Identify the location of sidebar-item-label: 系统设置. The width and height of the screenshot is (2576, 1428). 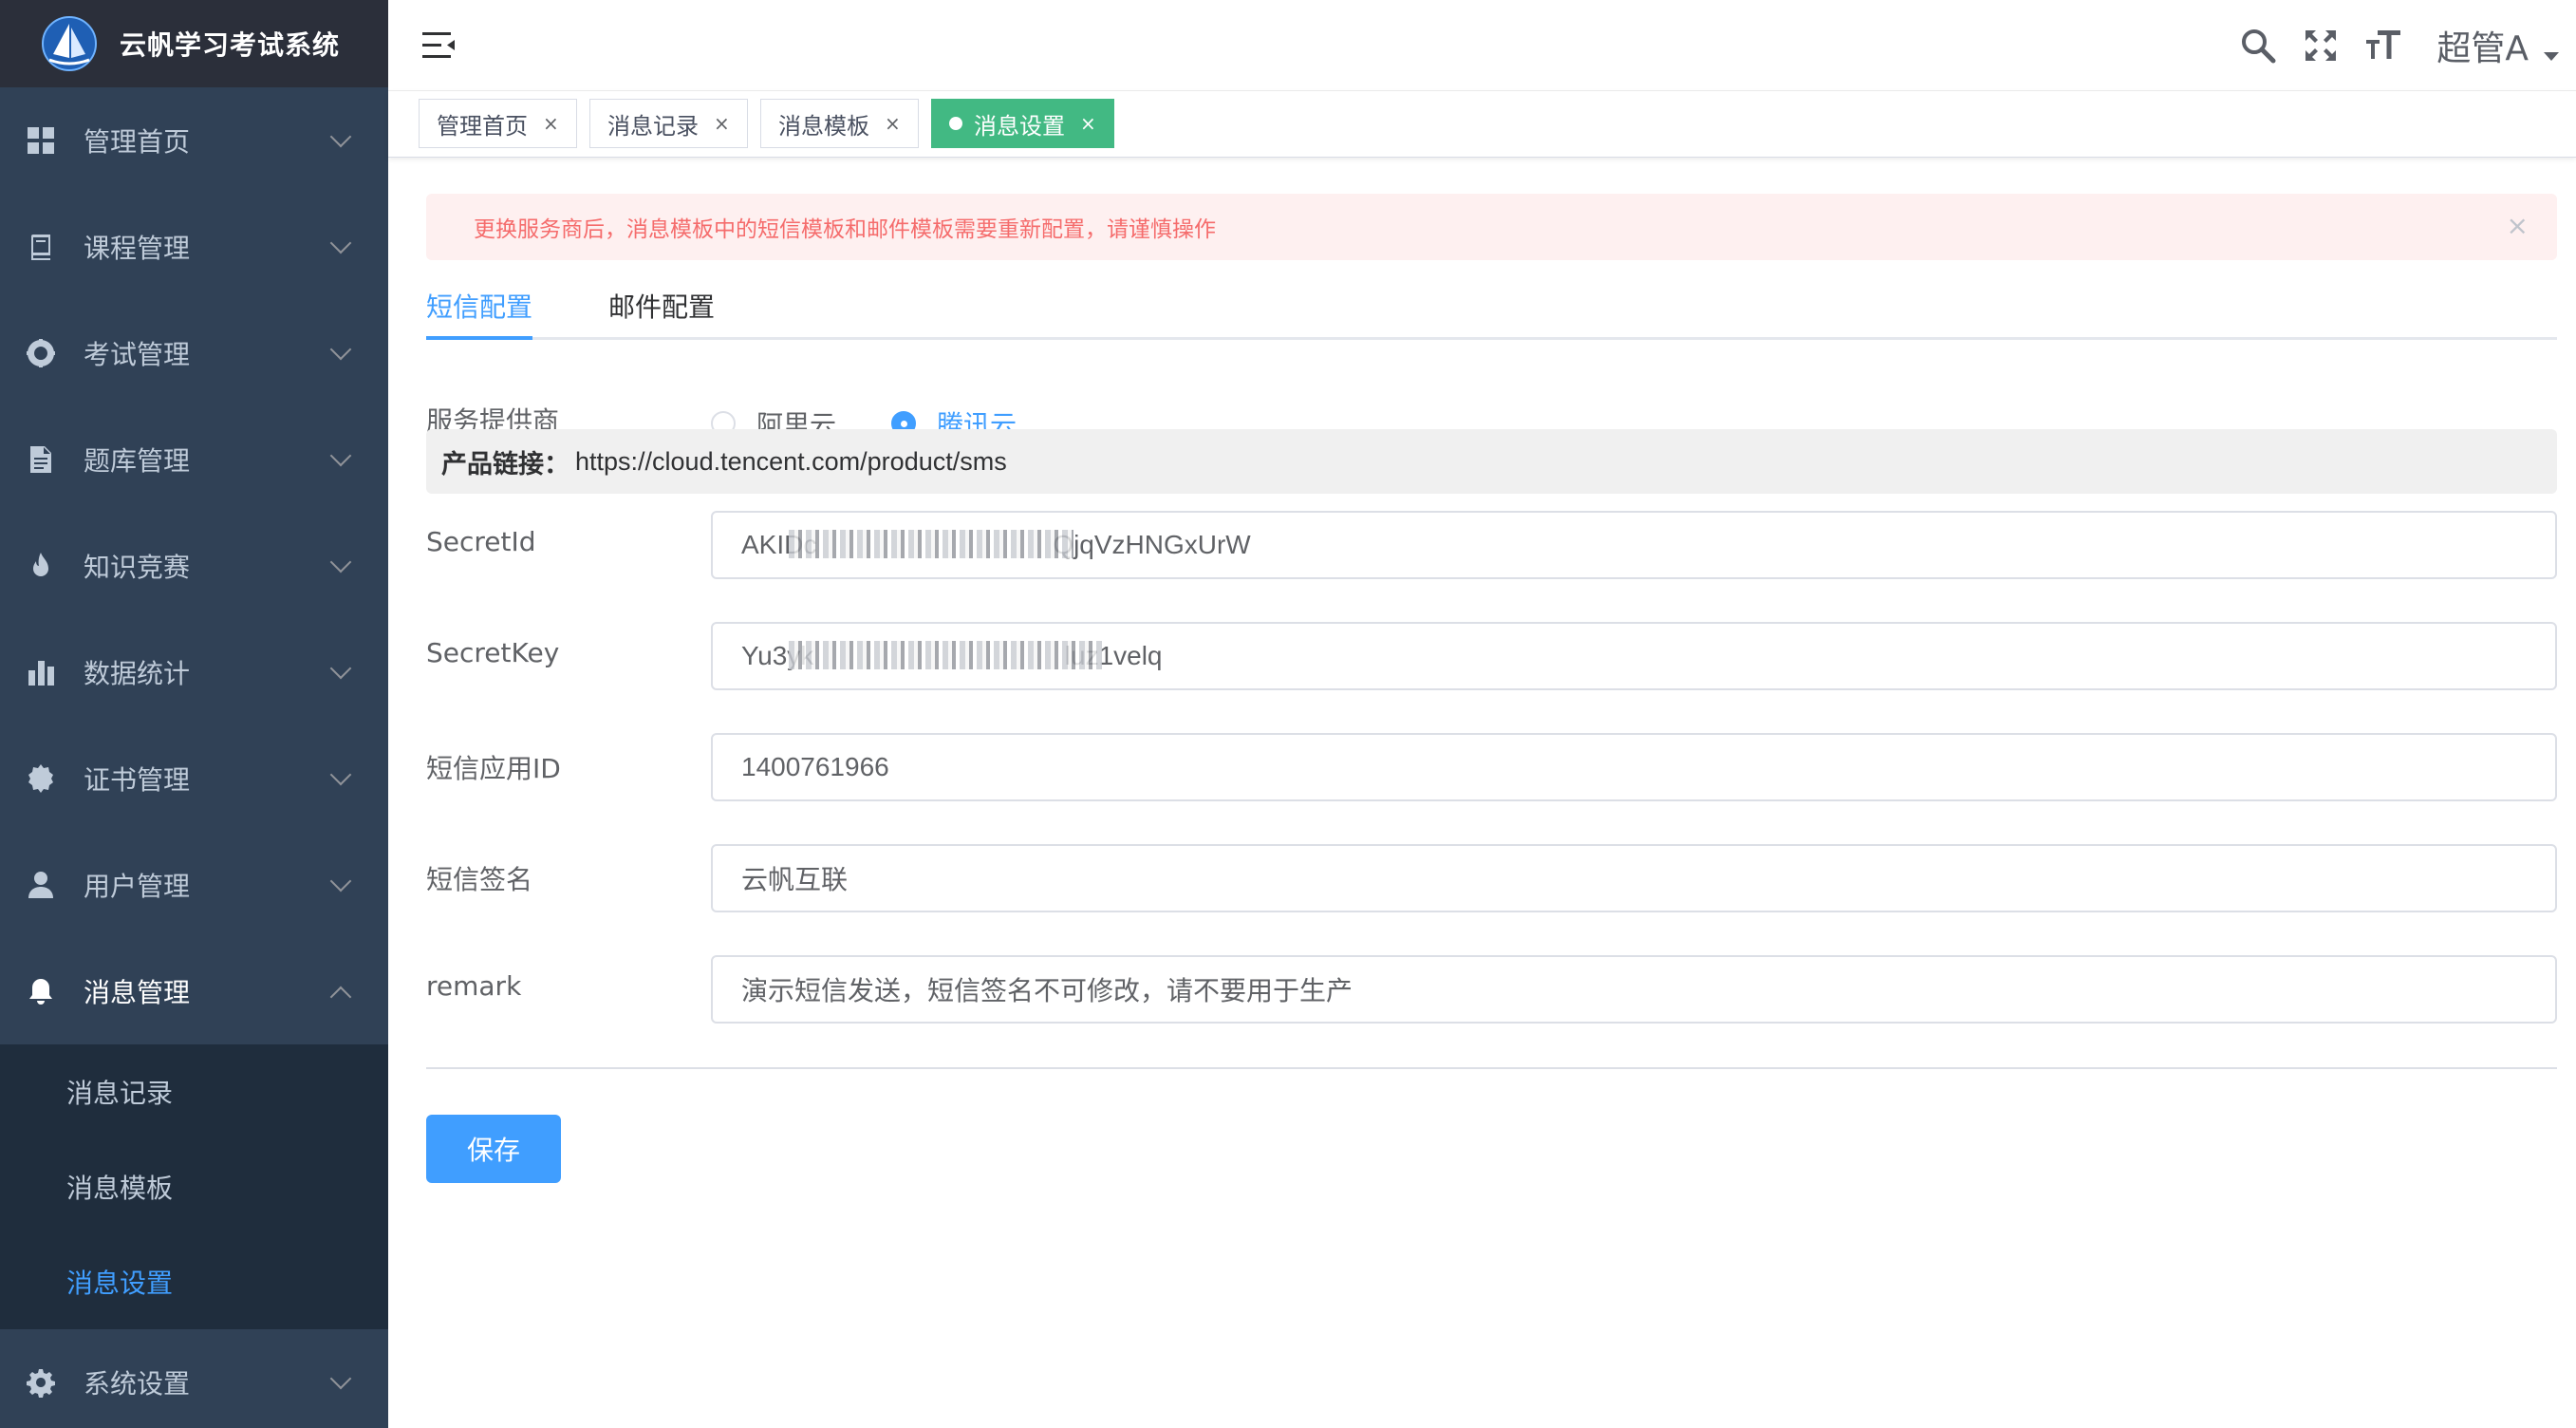
(138, 1384).